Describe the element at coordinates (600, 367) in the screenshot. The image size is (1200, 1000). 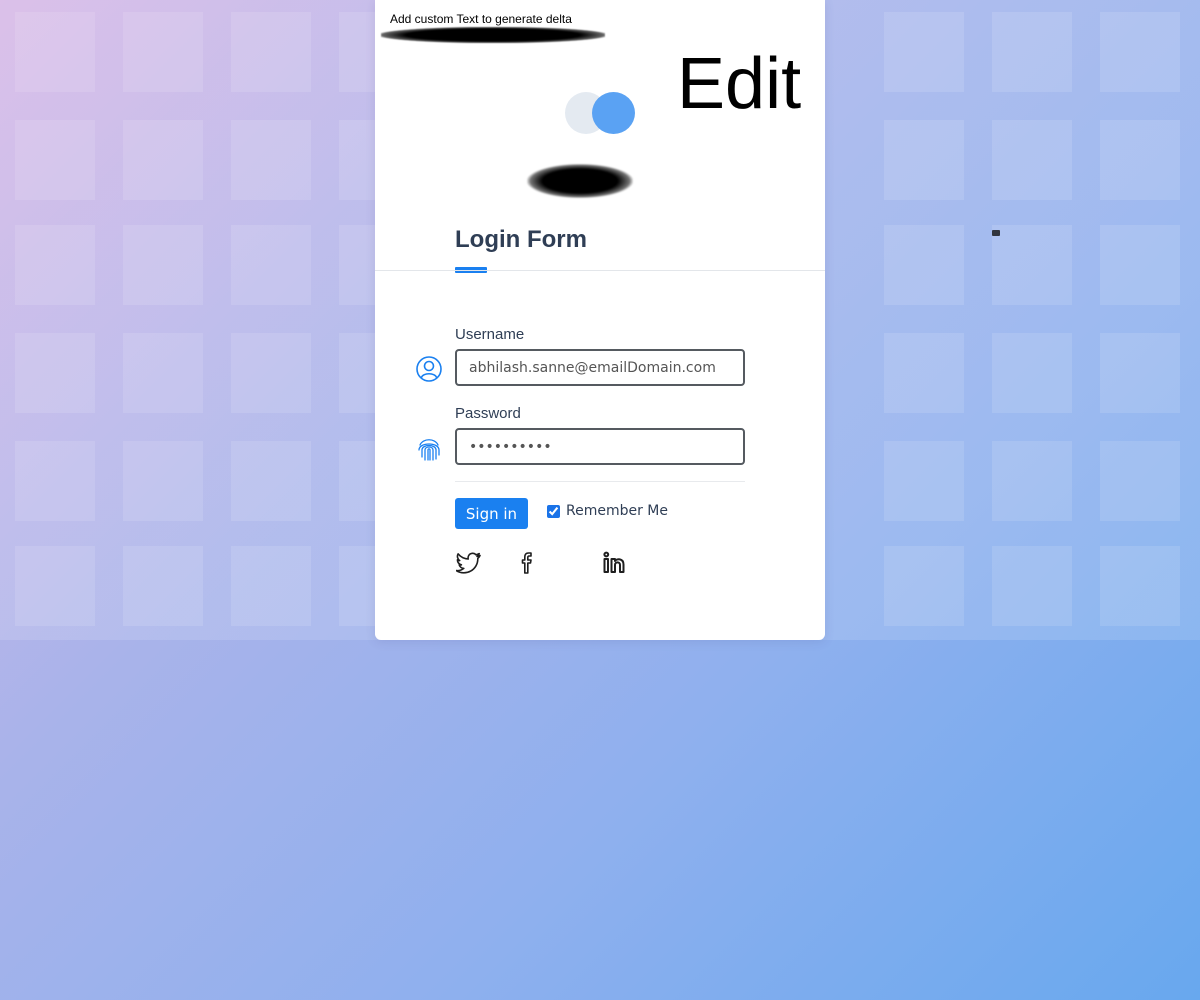
I see `username-input` at that location.